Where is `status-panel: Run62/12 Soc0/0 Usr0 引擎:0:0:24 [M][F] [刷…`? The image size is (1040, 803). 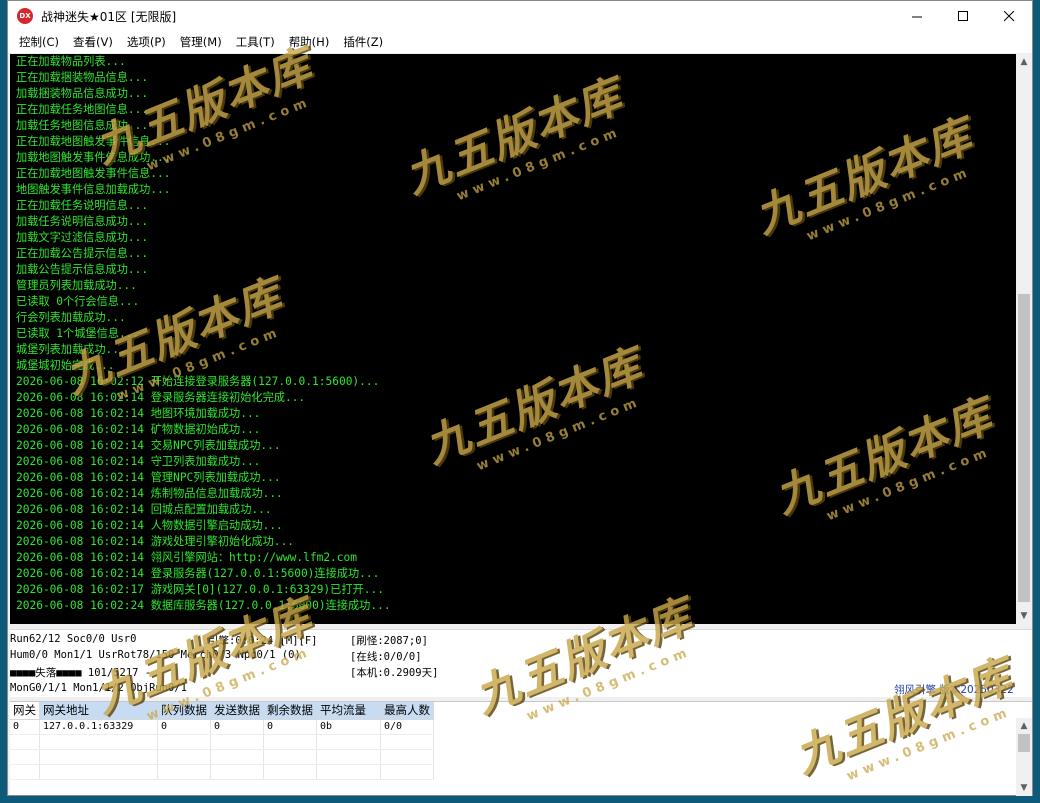
status-panel: Run62/12 Soc0/0 Usr0 引擎:0:0:24 [M][F] [刷… is located at coordinates (521, 663).